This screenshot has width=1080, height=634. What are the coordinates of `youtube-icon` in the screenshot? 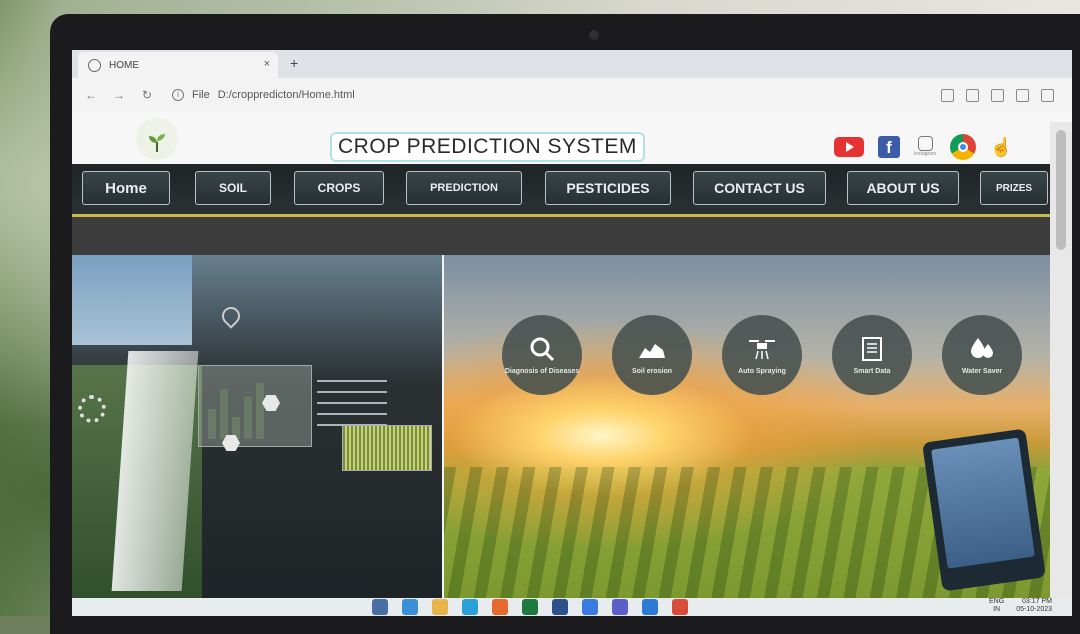 It's located at (849, 147).